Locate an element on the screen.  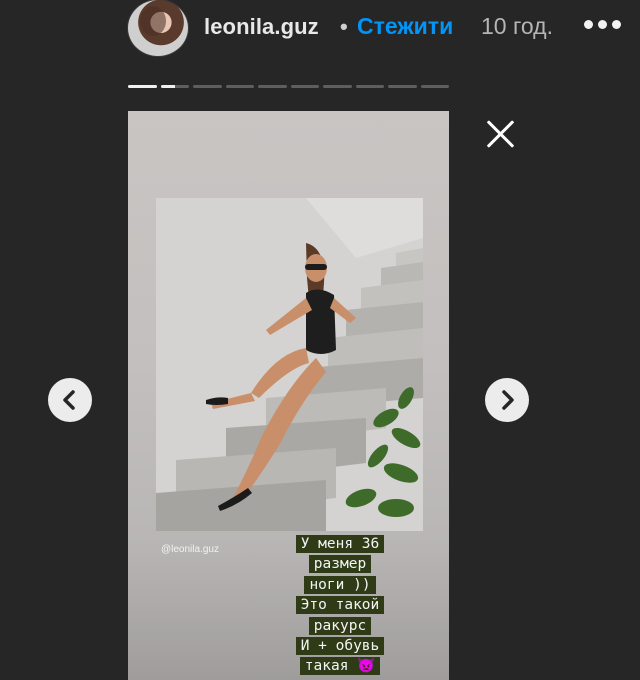
caption-line: размер is located at coordinates (340, 564).